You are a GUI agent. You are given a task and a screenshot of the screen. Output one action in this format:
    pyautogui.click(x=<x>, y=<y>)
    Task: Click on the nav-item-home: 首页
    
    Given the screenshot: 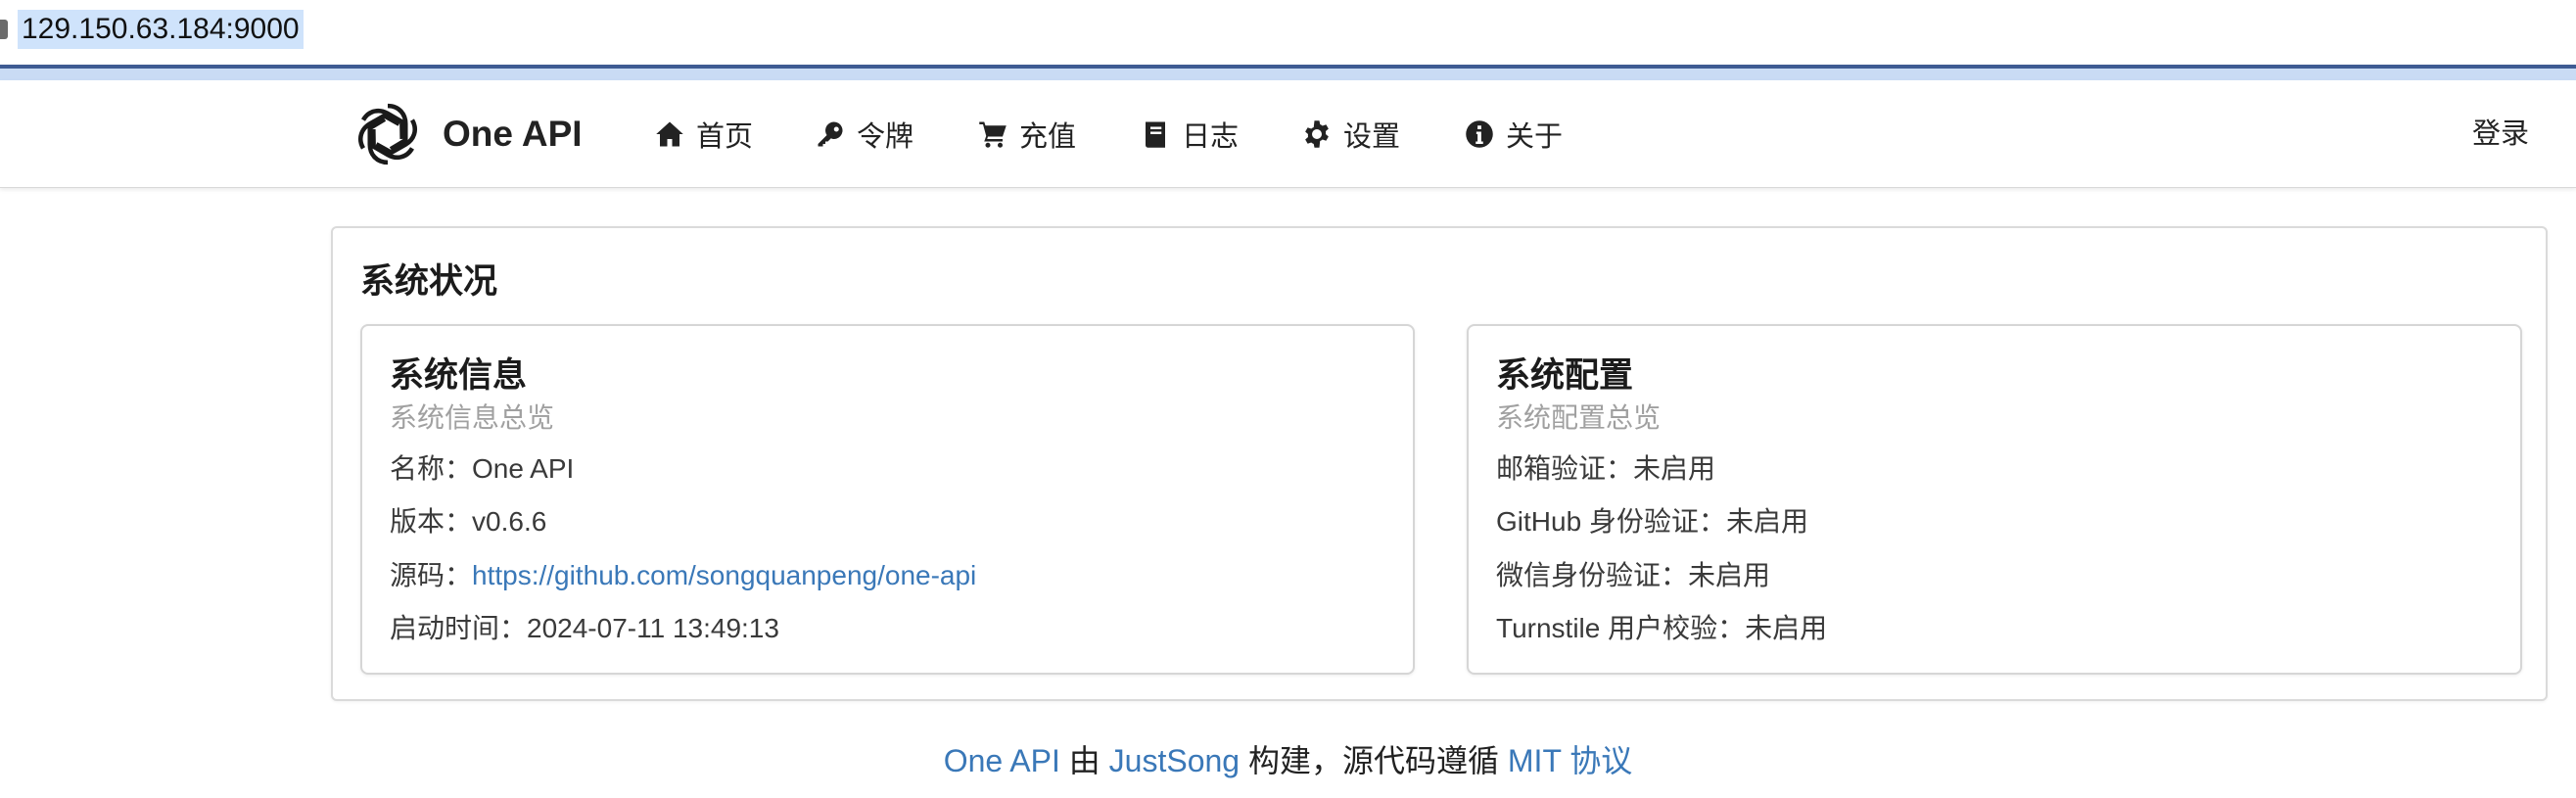 What is the action you would take?
    pyautogui.click(x=704, y=134)
    